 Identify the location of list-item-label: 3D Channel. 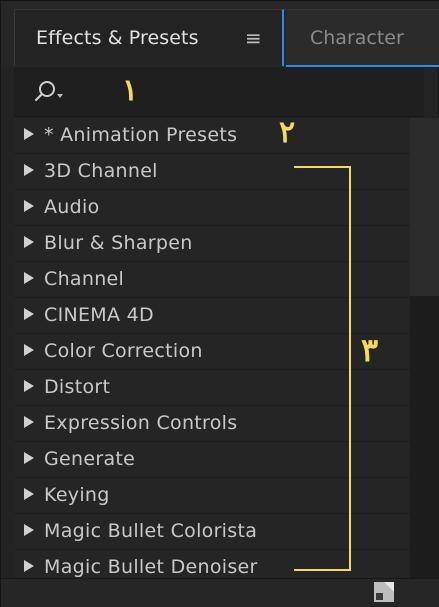
(101, 171).